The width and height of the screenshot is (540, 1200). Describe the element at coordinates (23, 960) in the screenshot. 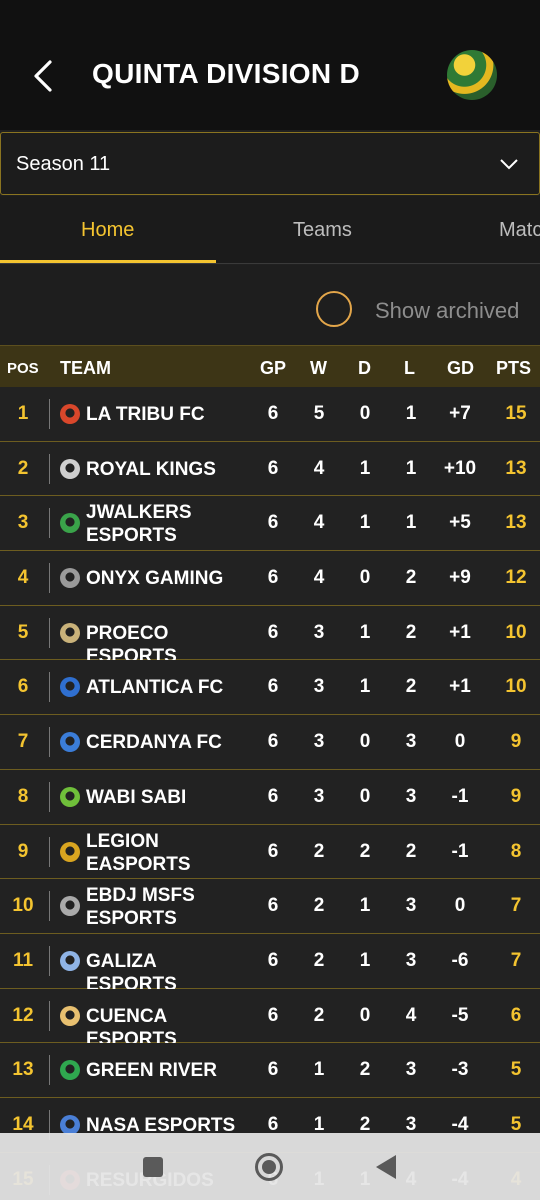

I see `row-position: 11` at that location.